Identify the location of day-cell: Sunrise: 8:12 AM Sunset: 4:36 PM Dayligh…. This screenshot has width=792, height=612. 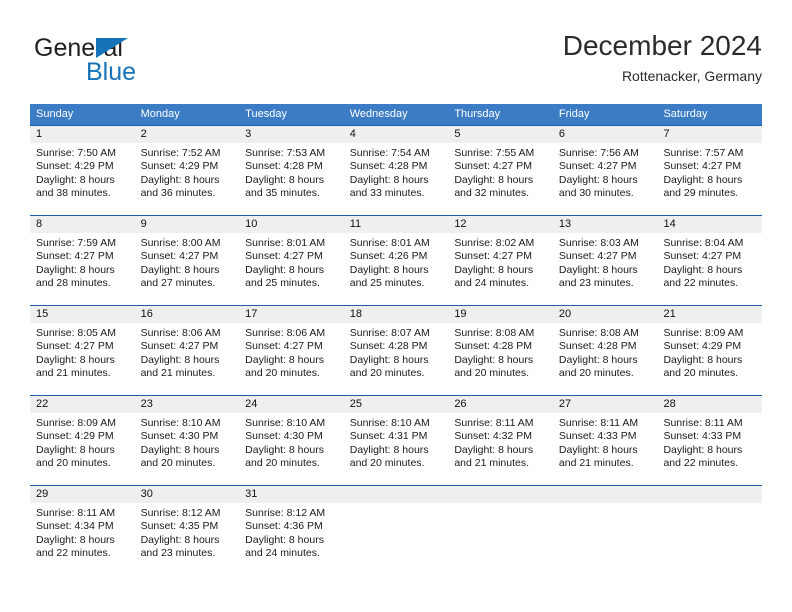
(291, 539).